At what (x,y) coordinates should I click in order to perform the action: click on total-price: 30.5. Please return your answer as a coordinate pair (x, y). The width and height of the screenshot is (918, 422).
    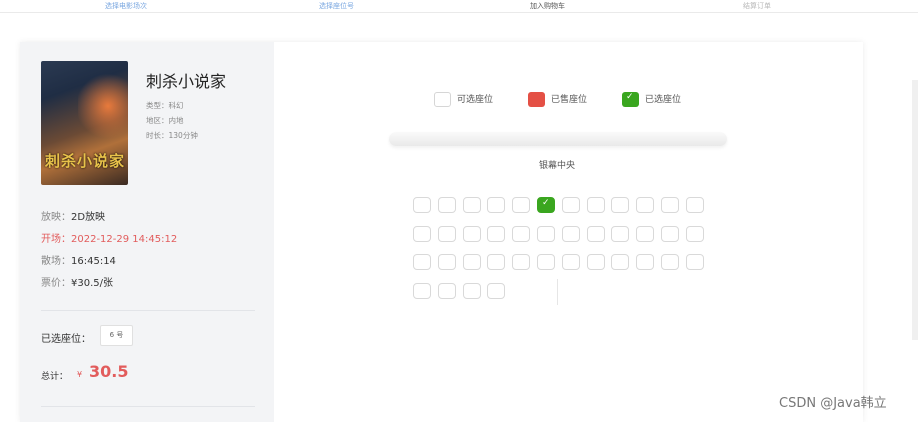
    Looking at the image, I should click on (109, 371).